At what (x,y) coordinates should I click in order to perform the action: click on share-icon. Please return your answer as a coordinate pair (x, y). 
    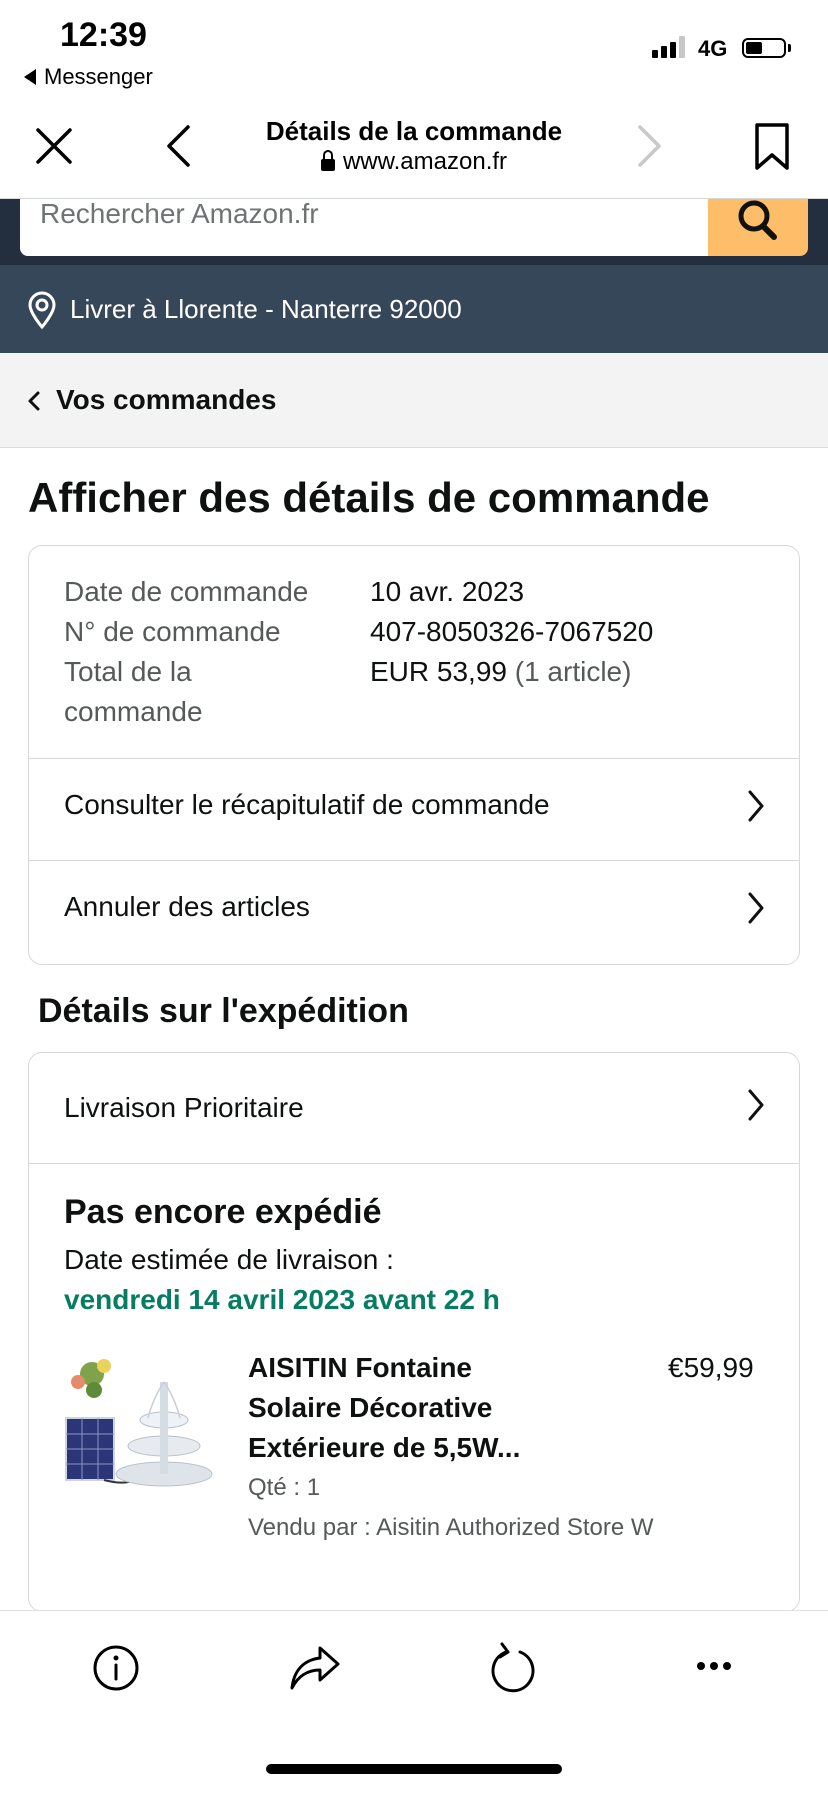
    Looking at the image, I should click on (315, 1667).